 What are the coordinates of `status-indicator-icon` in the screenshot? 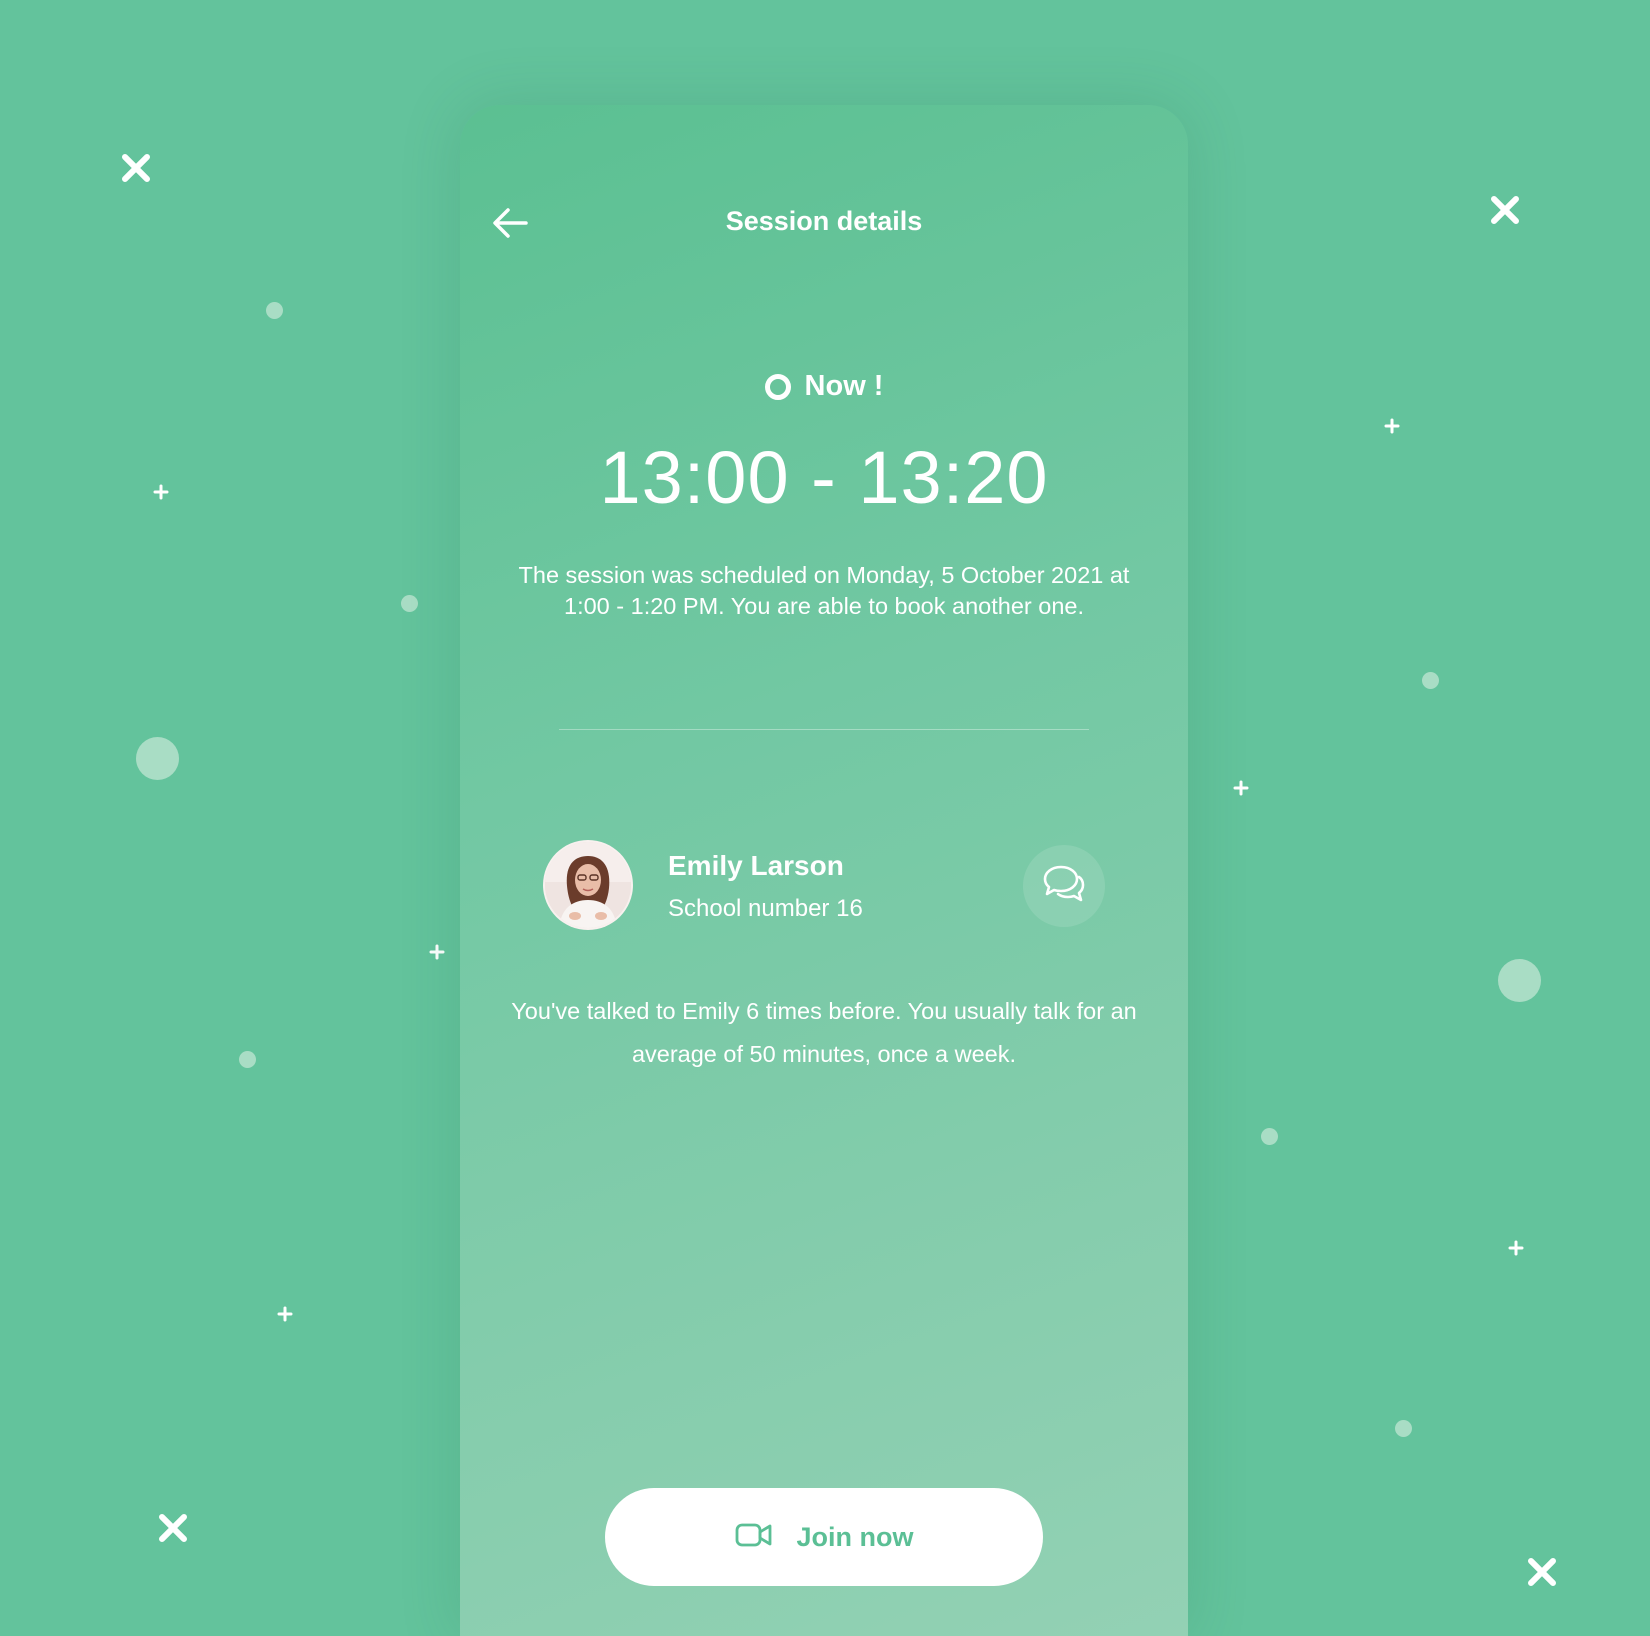 It's located at (777, 386).